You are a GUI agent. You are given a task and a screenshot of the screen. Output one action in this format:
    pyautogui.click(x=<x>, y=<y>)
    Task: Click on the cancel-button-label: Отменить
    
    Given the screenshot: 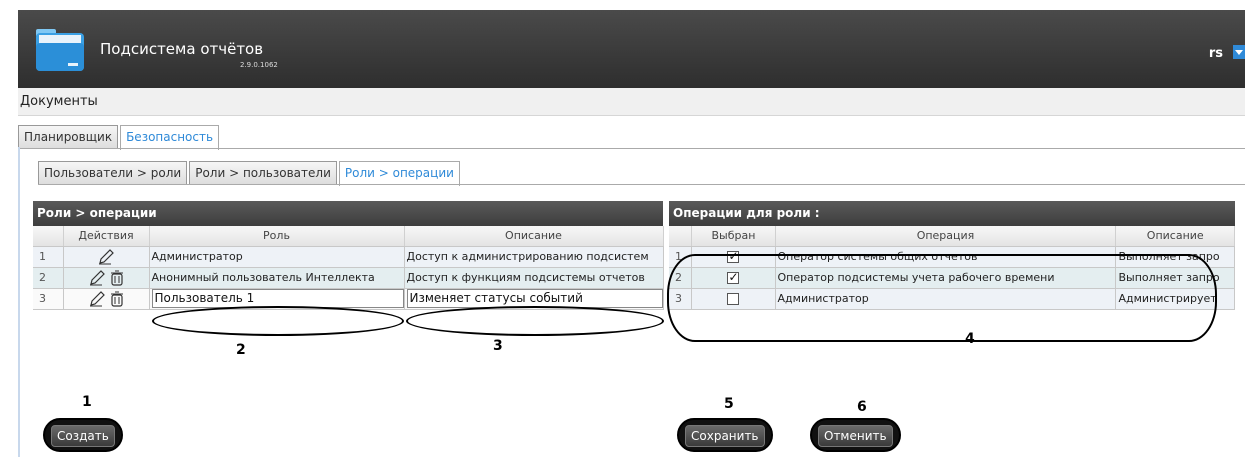 What is the action you would take?
    pyautogui.click(x=855, y=436)
    